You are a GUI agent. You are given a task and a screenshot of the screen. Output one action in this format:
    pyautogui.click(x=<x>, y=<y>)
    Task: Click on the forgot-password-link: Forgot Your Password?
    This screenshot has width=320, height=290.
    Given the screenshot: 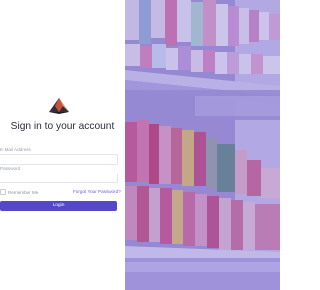 What is the action you would take?
    pyautogui.click(x=97, y=191)
    